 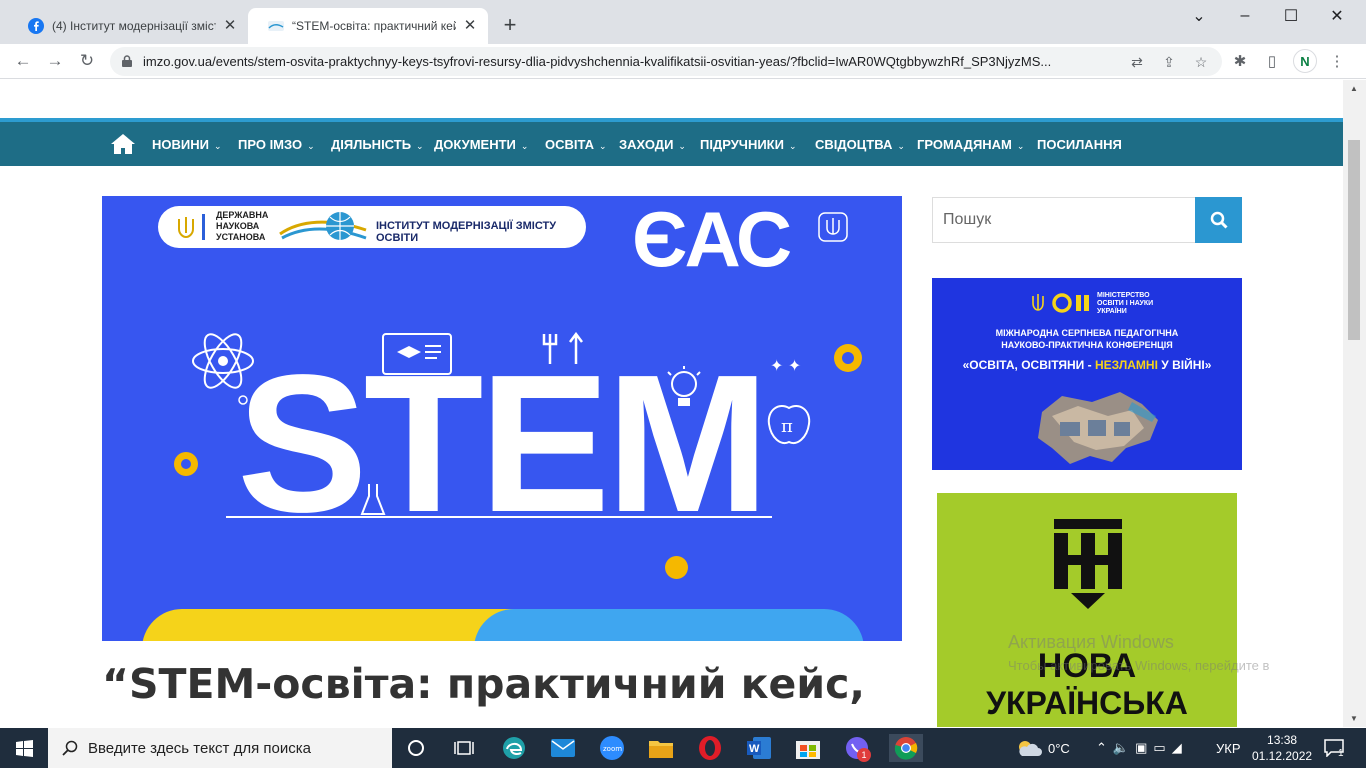 I want to click on notifications-icon: 1, so click(x=1334, y=748).